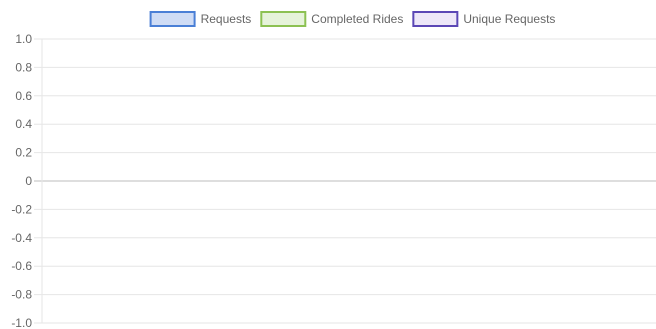 This screenshot has height=329, width=656. What do you see at coordinates (172, 19) in the screenshot?
I see `legend-swatch-requests` at bounding box center [172, 19].